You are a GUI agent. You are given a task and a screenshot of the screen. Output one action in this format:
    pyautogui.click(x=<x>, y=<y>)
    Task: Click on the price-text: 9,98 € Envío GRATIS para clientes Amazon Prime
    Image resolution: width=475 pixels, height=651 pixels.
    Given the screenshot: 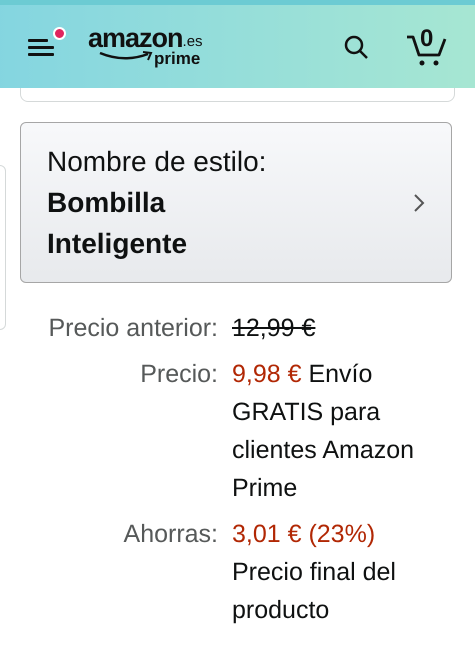 What is the action you would take?
    pyautogui.click(x=324, y=431)
    